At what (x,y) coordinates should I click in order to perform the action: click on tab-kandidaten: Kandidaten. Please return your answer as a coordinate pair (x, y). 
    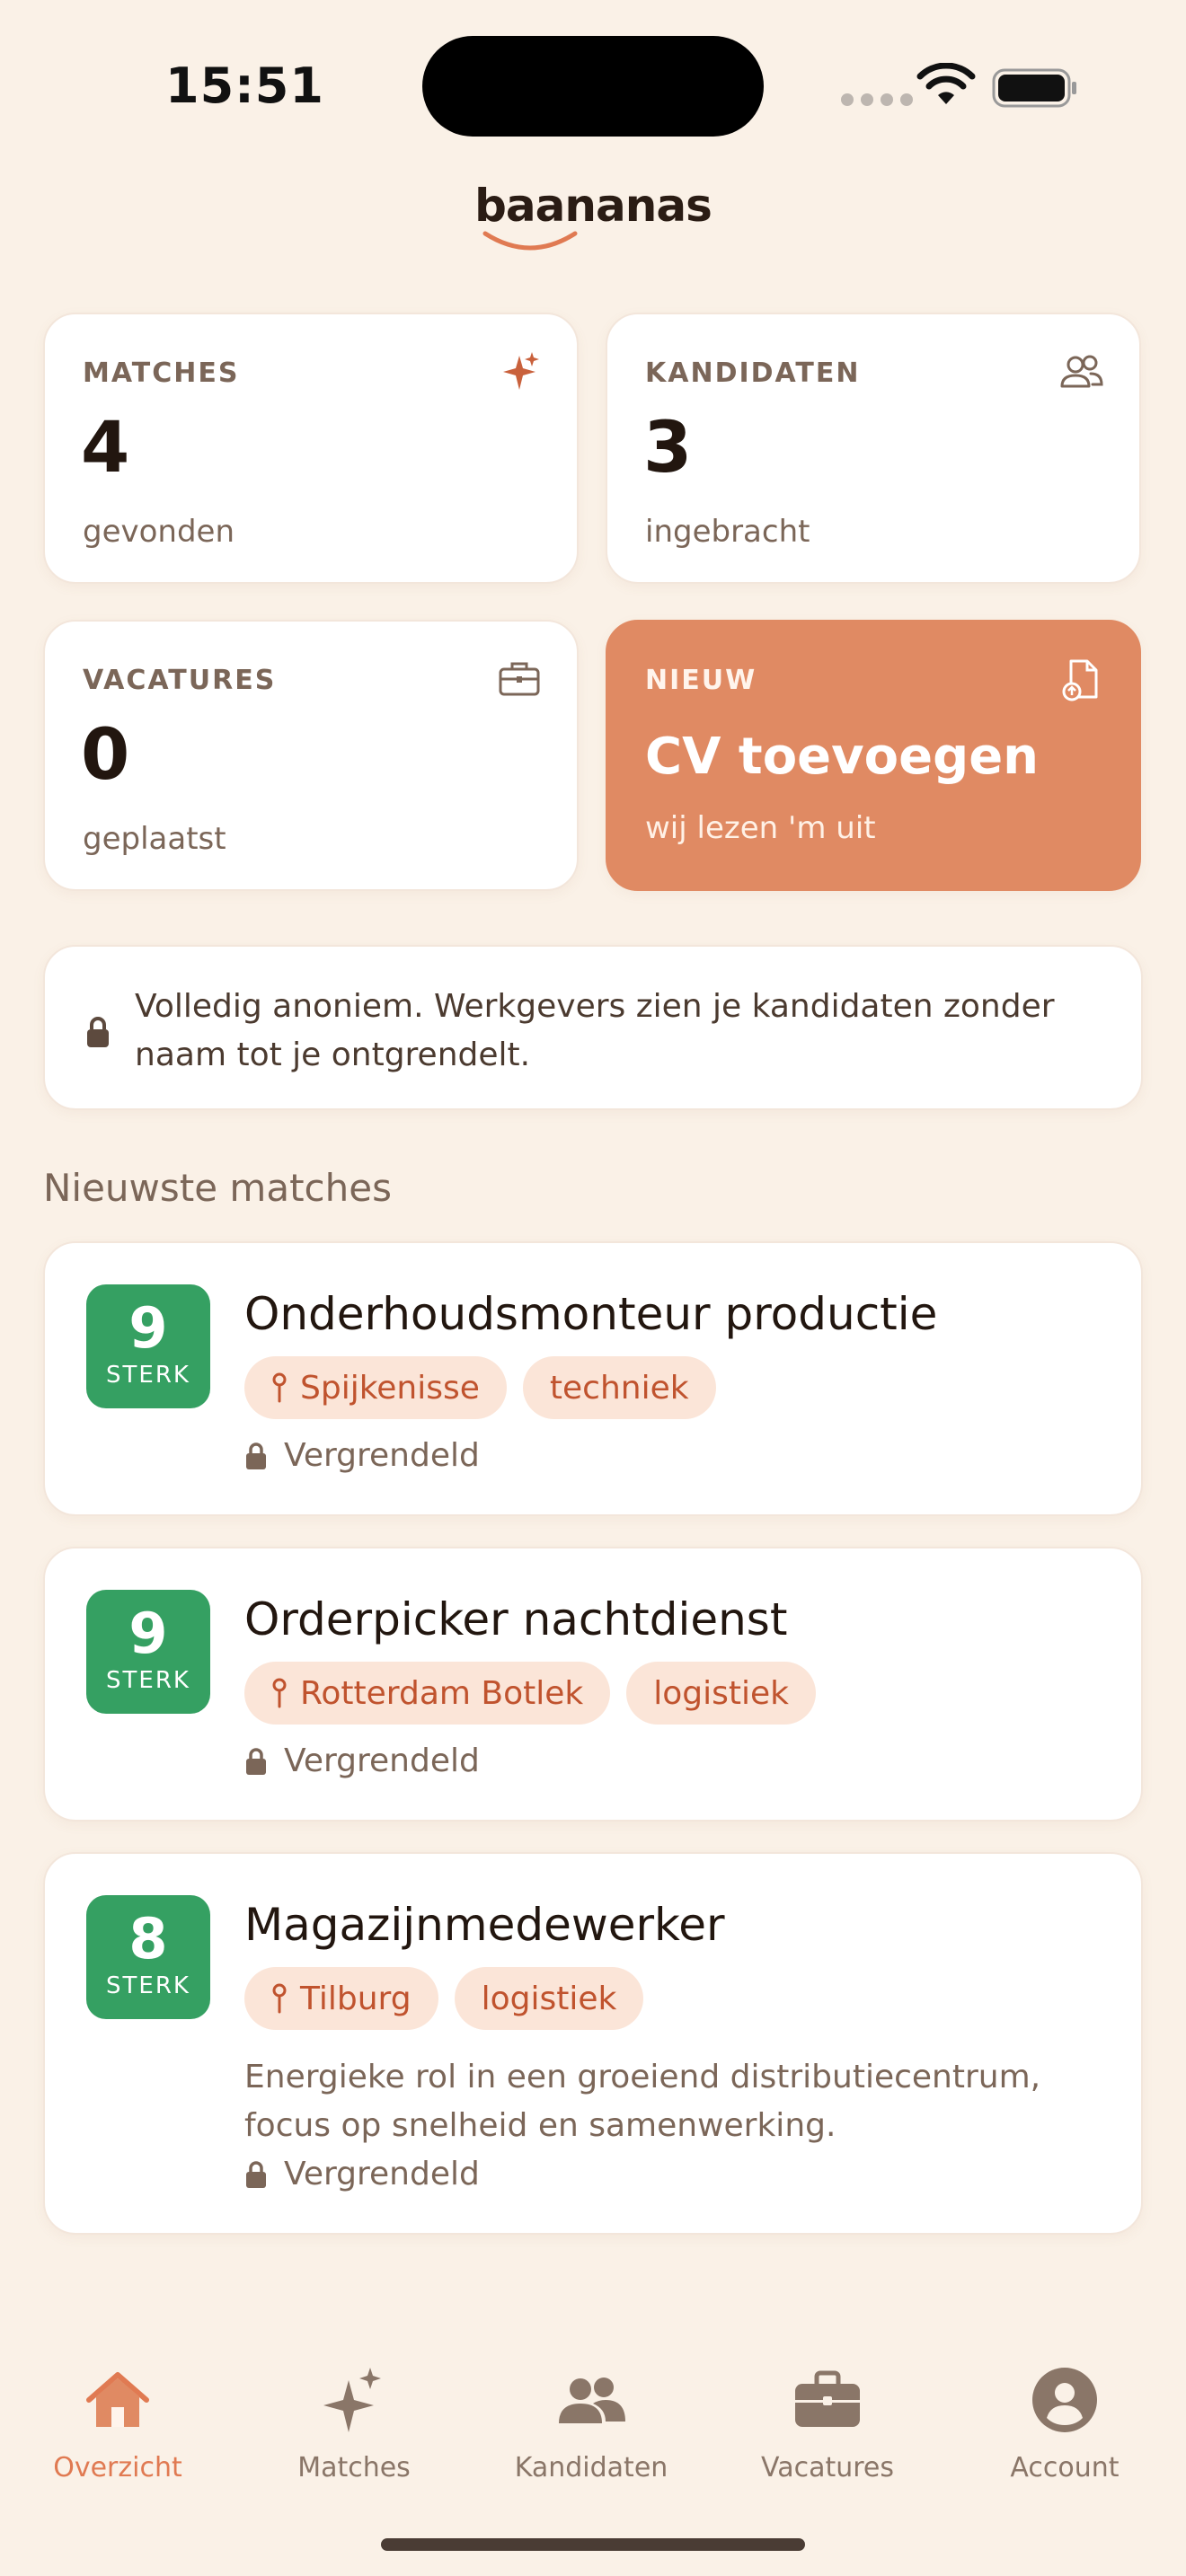
    Looking at the image, I should click on (591, 2423).